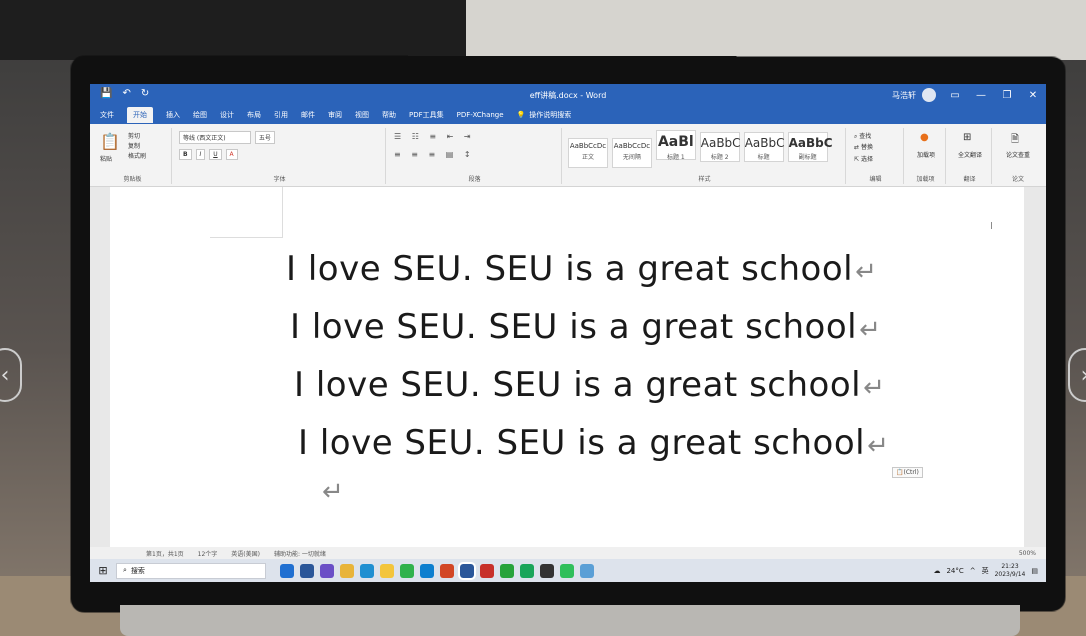 This screenshot has width=1086, height=636. I want to click on replace-button: ⇄ 替换, so click(863, 146).